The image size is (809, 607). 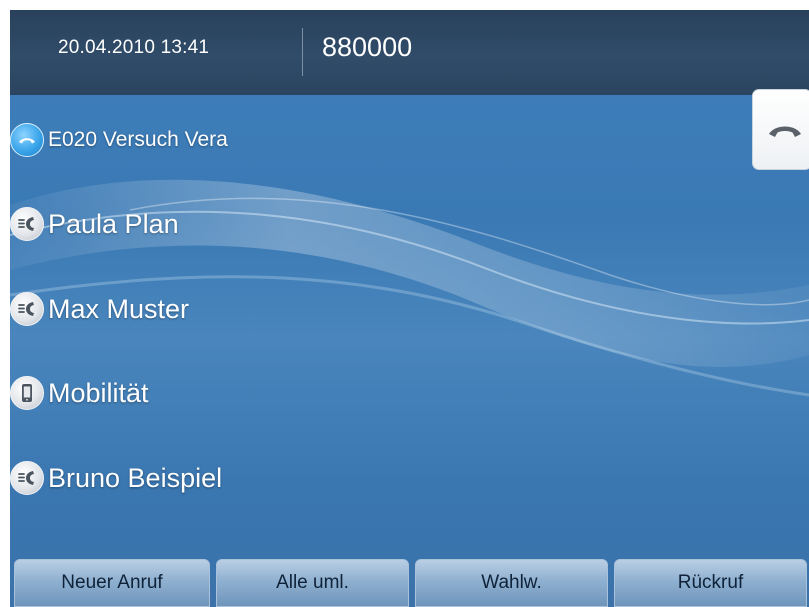 I want to click on softkey-label: Neuer Anruf, so click(x=112, y=582).